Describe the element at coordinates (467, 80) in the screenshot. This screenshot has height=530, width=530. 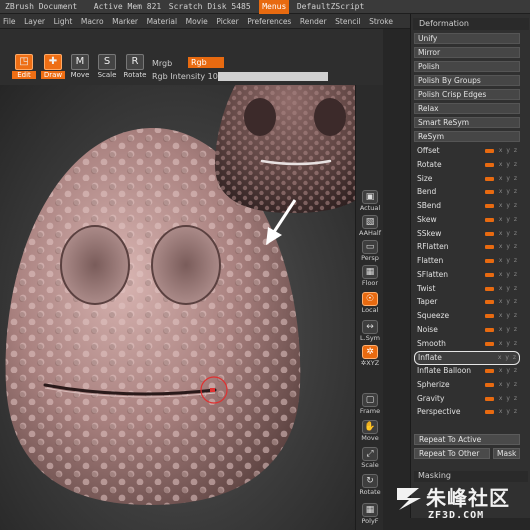
I see `polish-by-groups-button: Polish By Groups` at that location.